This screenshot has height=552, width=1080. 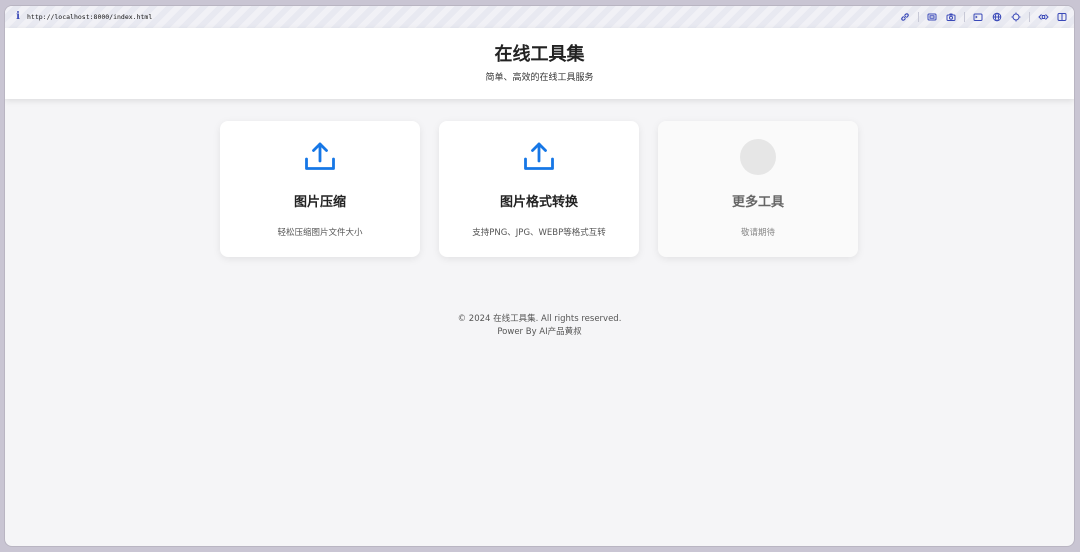 I want to click on camera-icon, so click(x=951, y=17).